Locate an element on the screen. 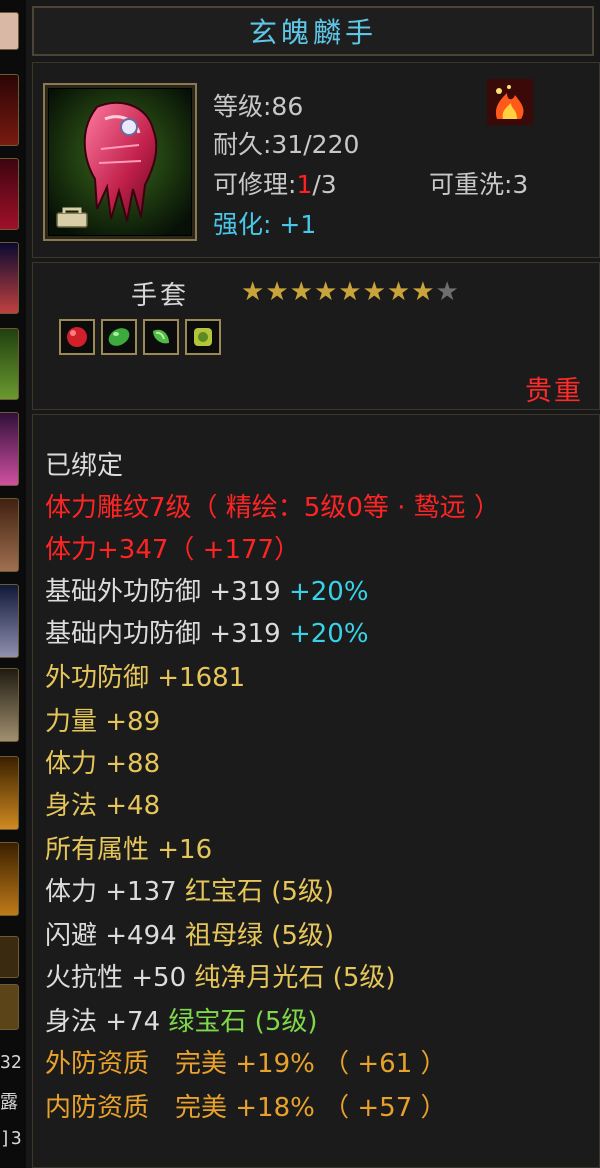 The height and width of the screenshot is (1168, 600). gem-bonus-line: 火抗性 +50 纯净月光石 (5级) is located at coordinates (220, 975).